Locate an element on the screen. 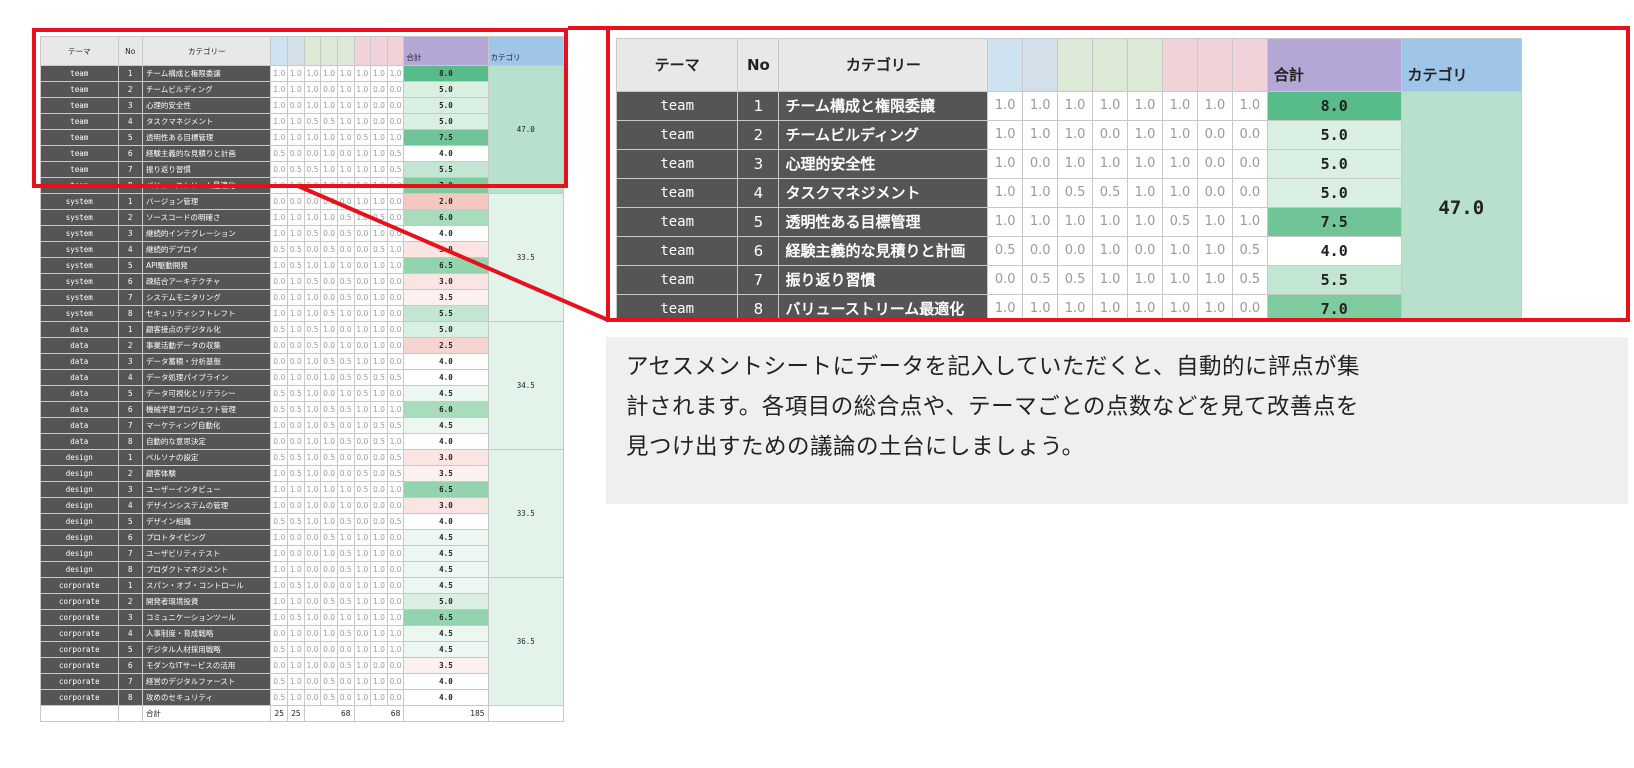 The width and height of the screenshot is (1634, 768). row-sum: 5.0 is located at coordinates (1334, 164).